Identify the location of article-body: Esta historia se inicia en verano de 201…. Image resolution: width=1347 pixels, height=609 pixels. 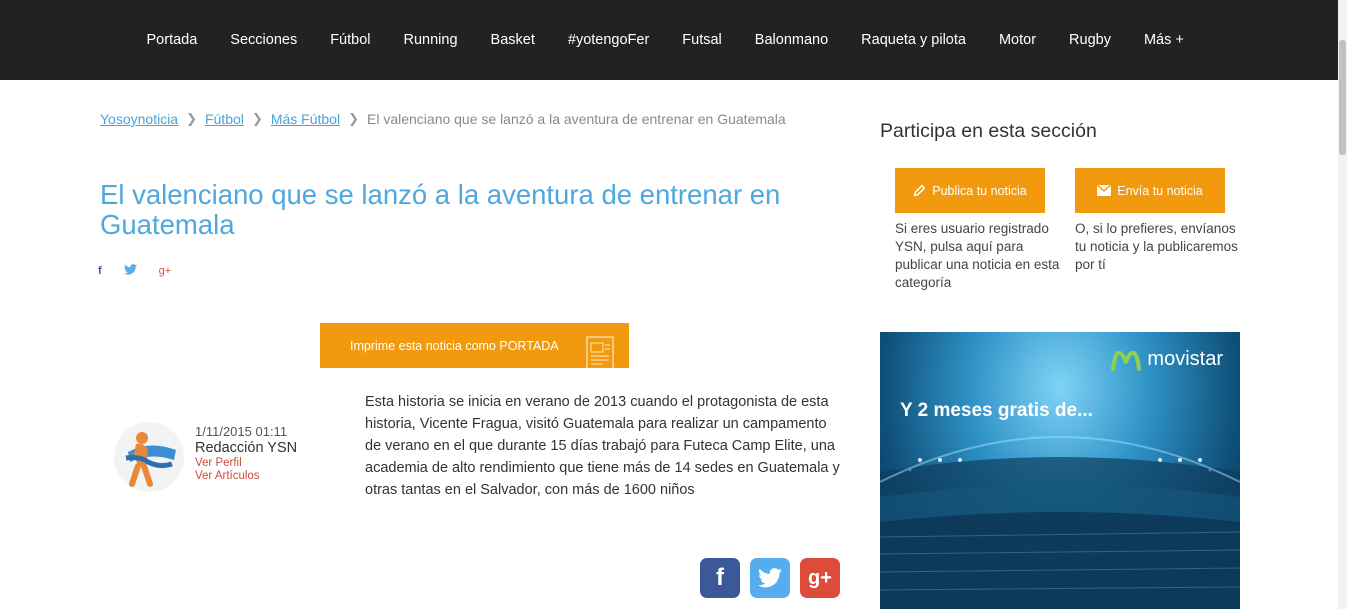
(602, 446).